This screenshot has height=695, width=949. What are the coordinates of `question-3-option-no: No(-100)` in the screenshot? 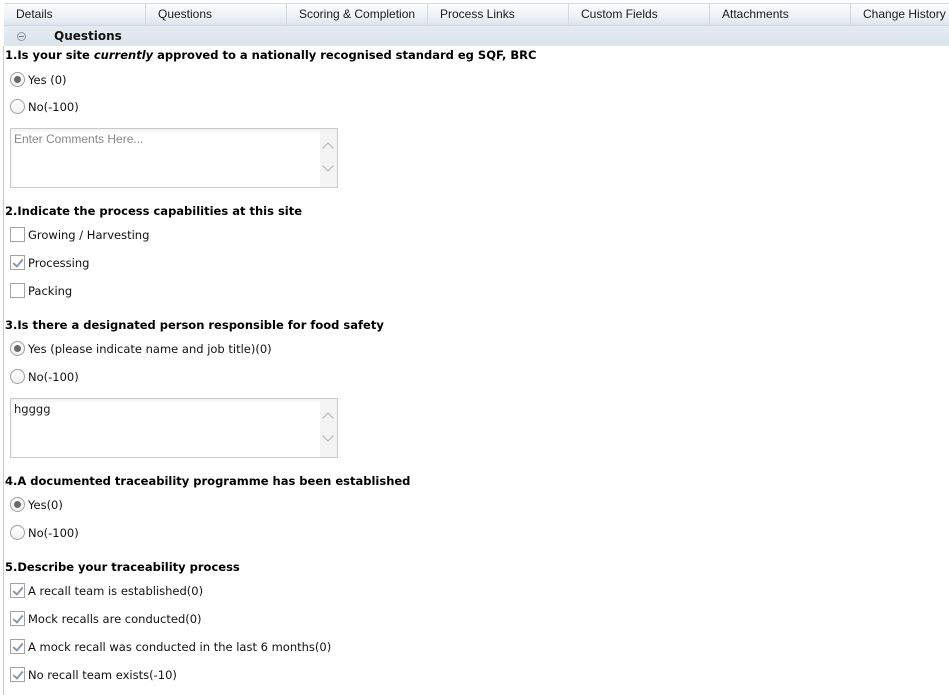 It's located at (44, 376).